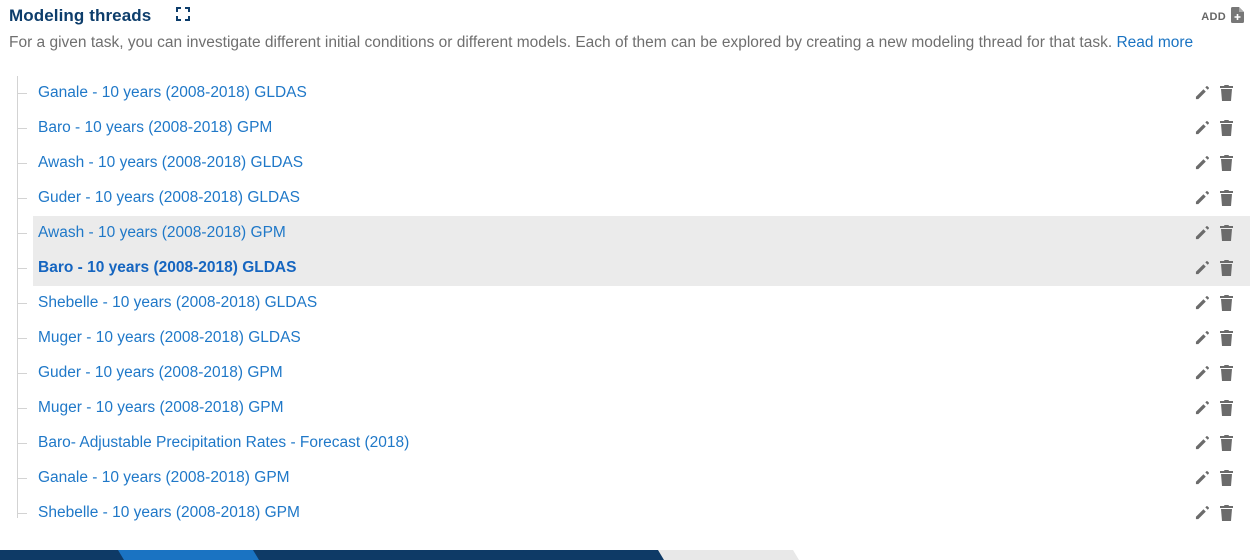 Image resolution: width=1256 pixels, height=560 pixels. What do you see at coordinates (628, 93) in the screenshot?
I see `thread-row: Ganale - 10 years (2008-2018) GLDAS` at bounding box center [628, 93].